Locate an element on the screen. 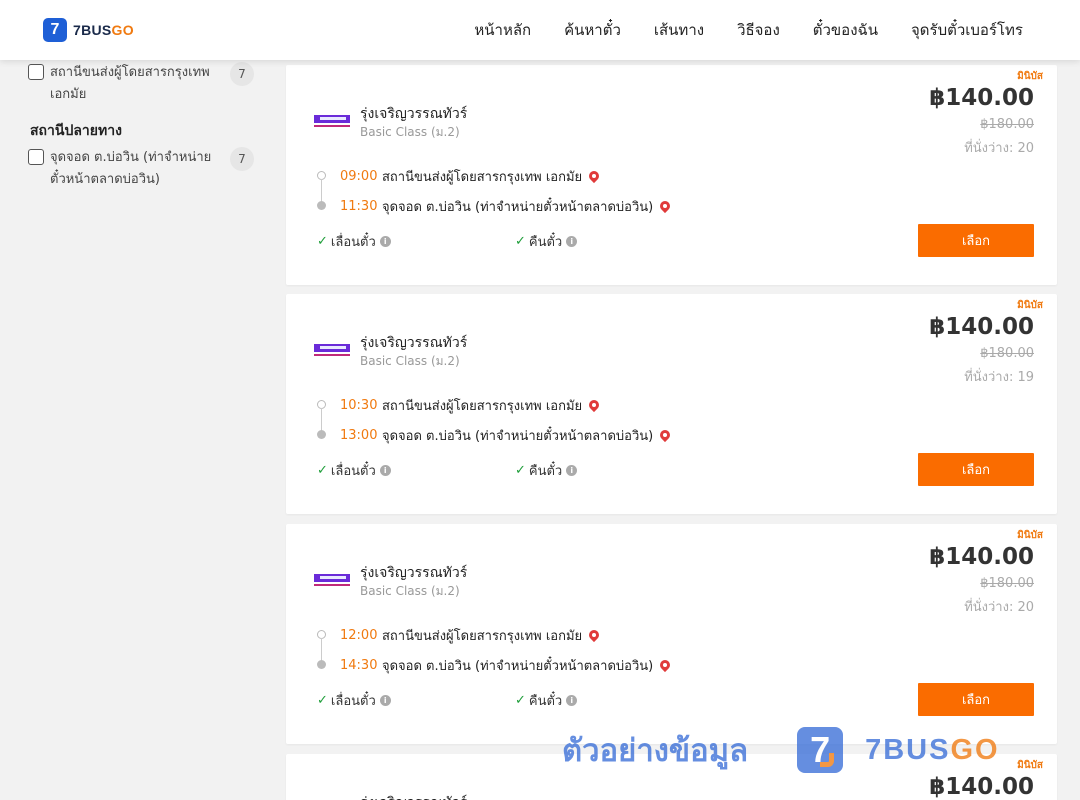 The image size is (1080, 800). seats-available: ที่นั่งว่าง: 19 is located at coordinates (999, 377).